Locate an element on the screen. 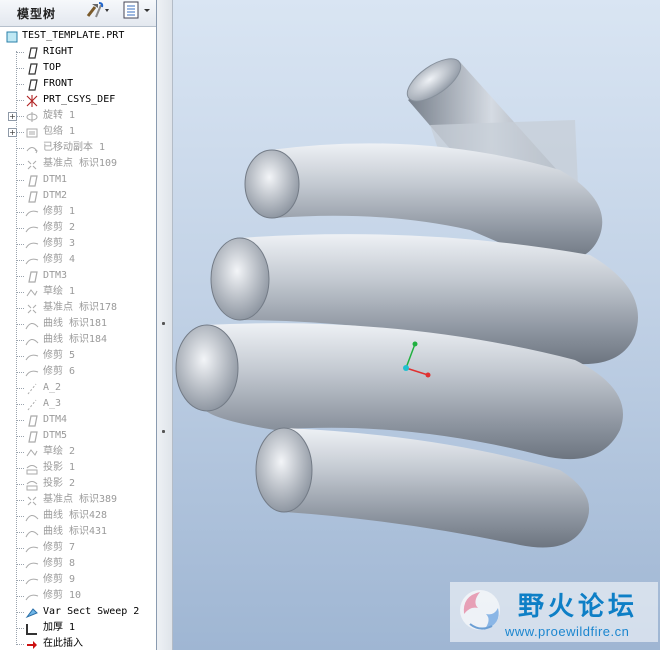  tree-node: 曲线 标识428 is located at coordinates (78, 516).